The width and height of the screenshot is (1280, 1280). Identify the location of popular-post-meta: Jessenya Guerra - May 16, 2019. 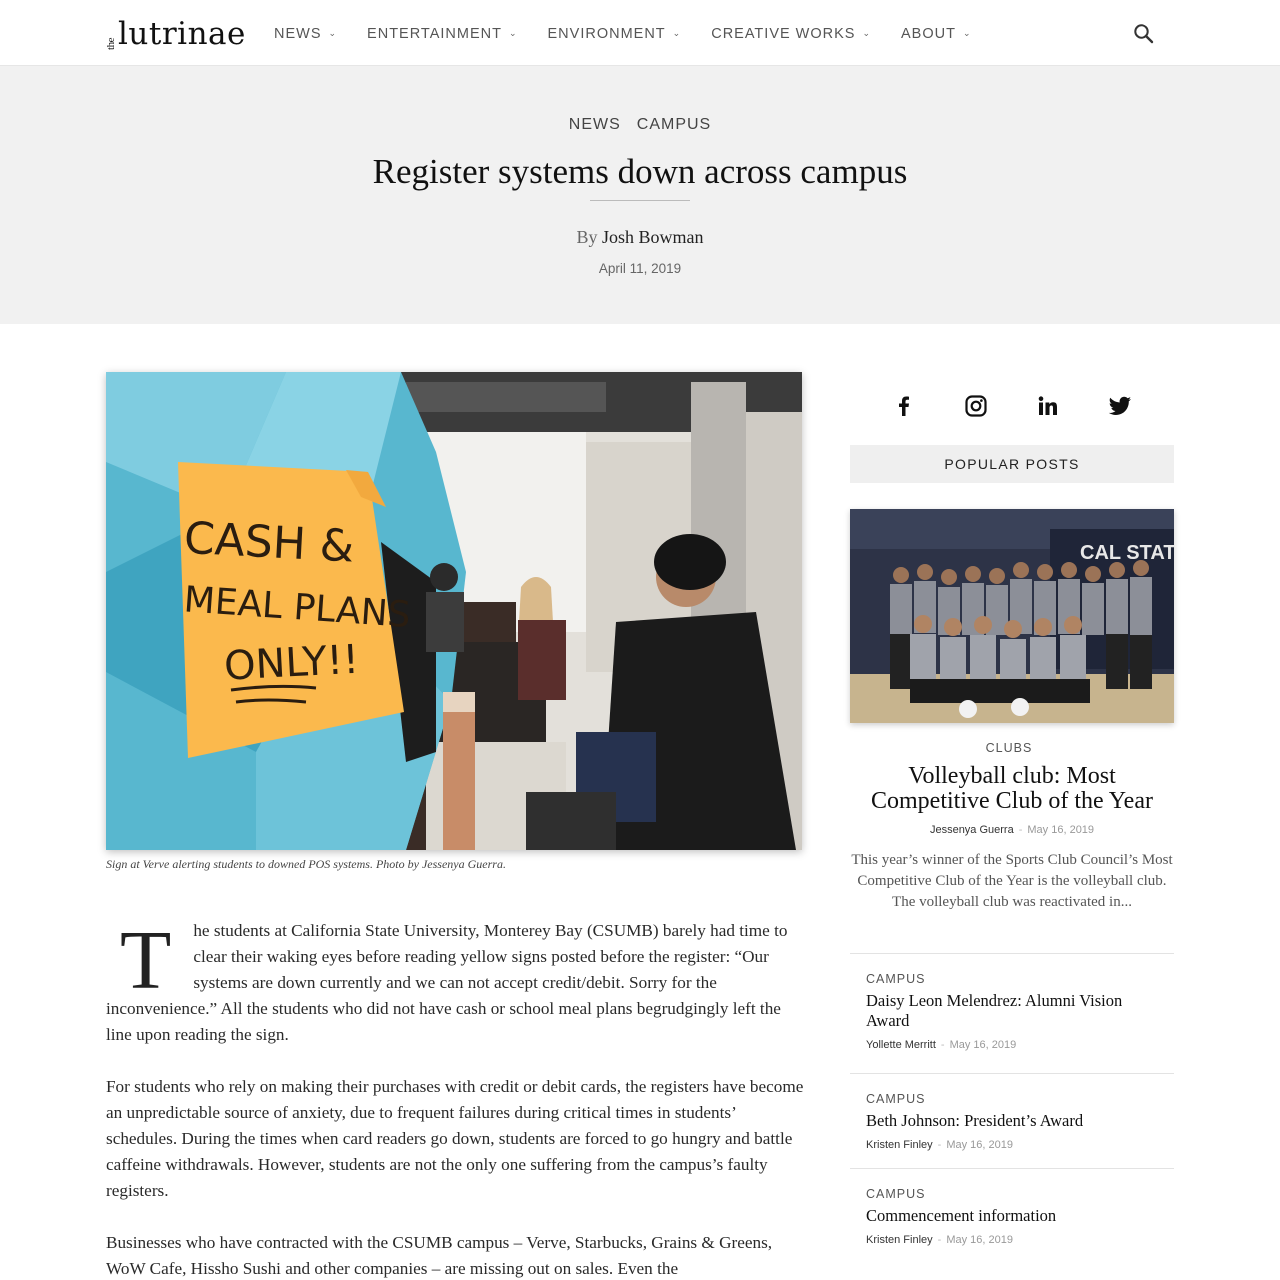
(1012, 830).